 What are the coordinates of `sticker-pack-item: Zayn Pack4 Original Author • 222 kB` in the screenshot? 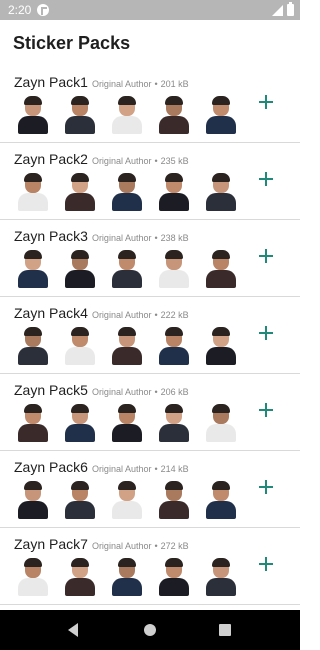 It's located at (150, 335).